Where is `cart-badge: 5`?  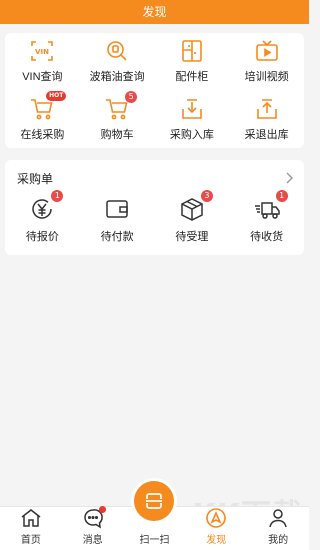 cart-badge: 5 is located at coordinates (131, 97).